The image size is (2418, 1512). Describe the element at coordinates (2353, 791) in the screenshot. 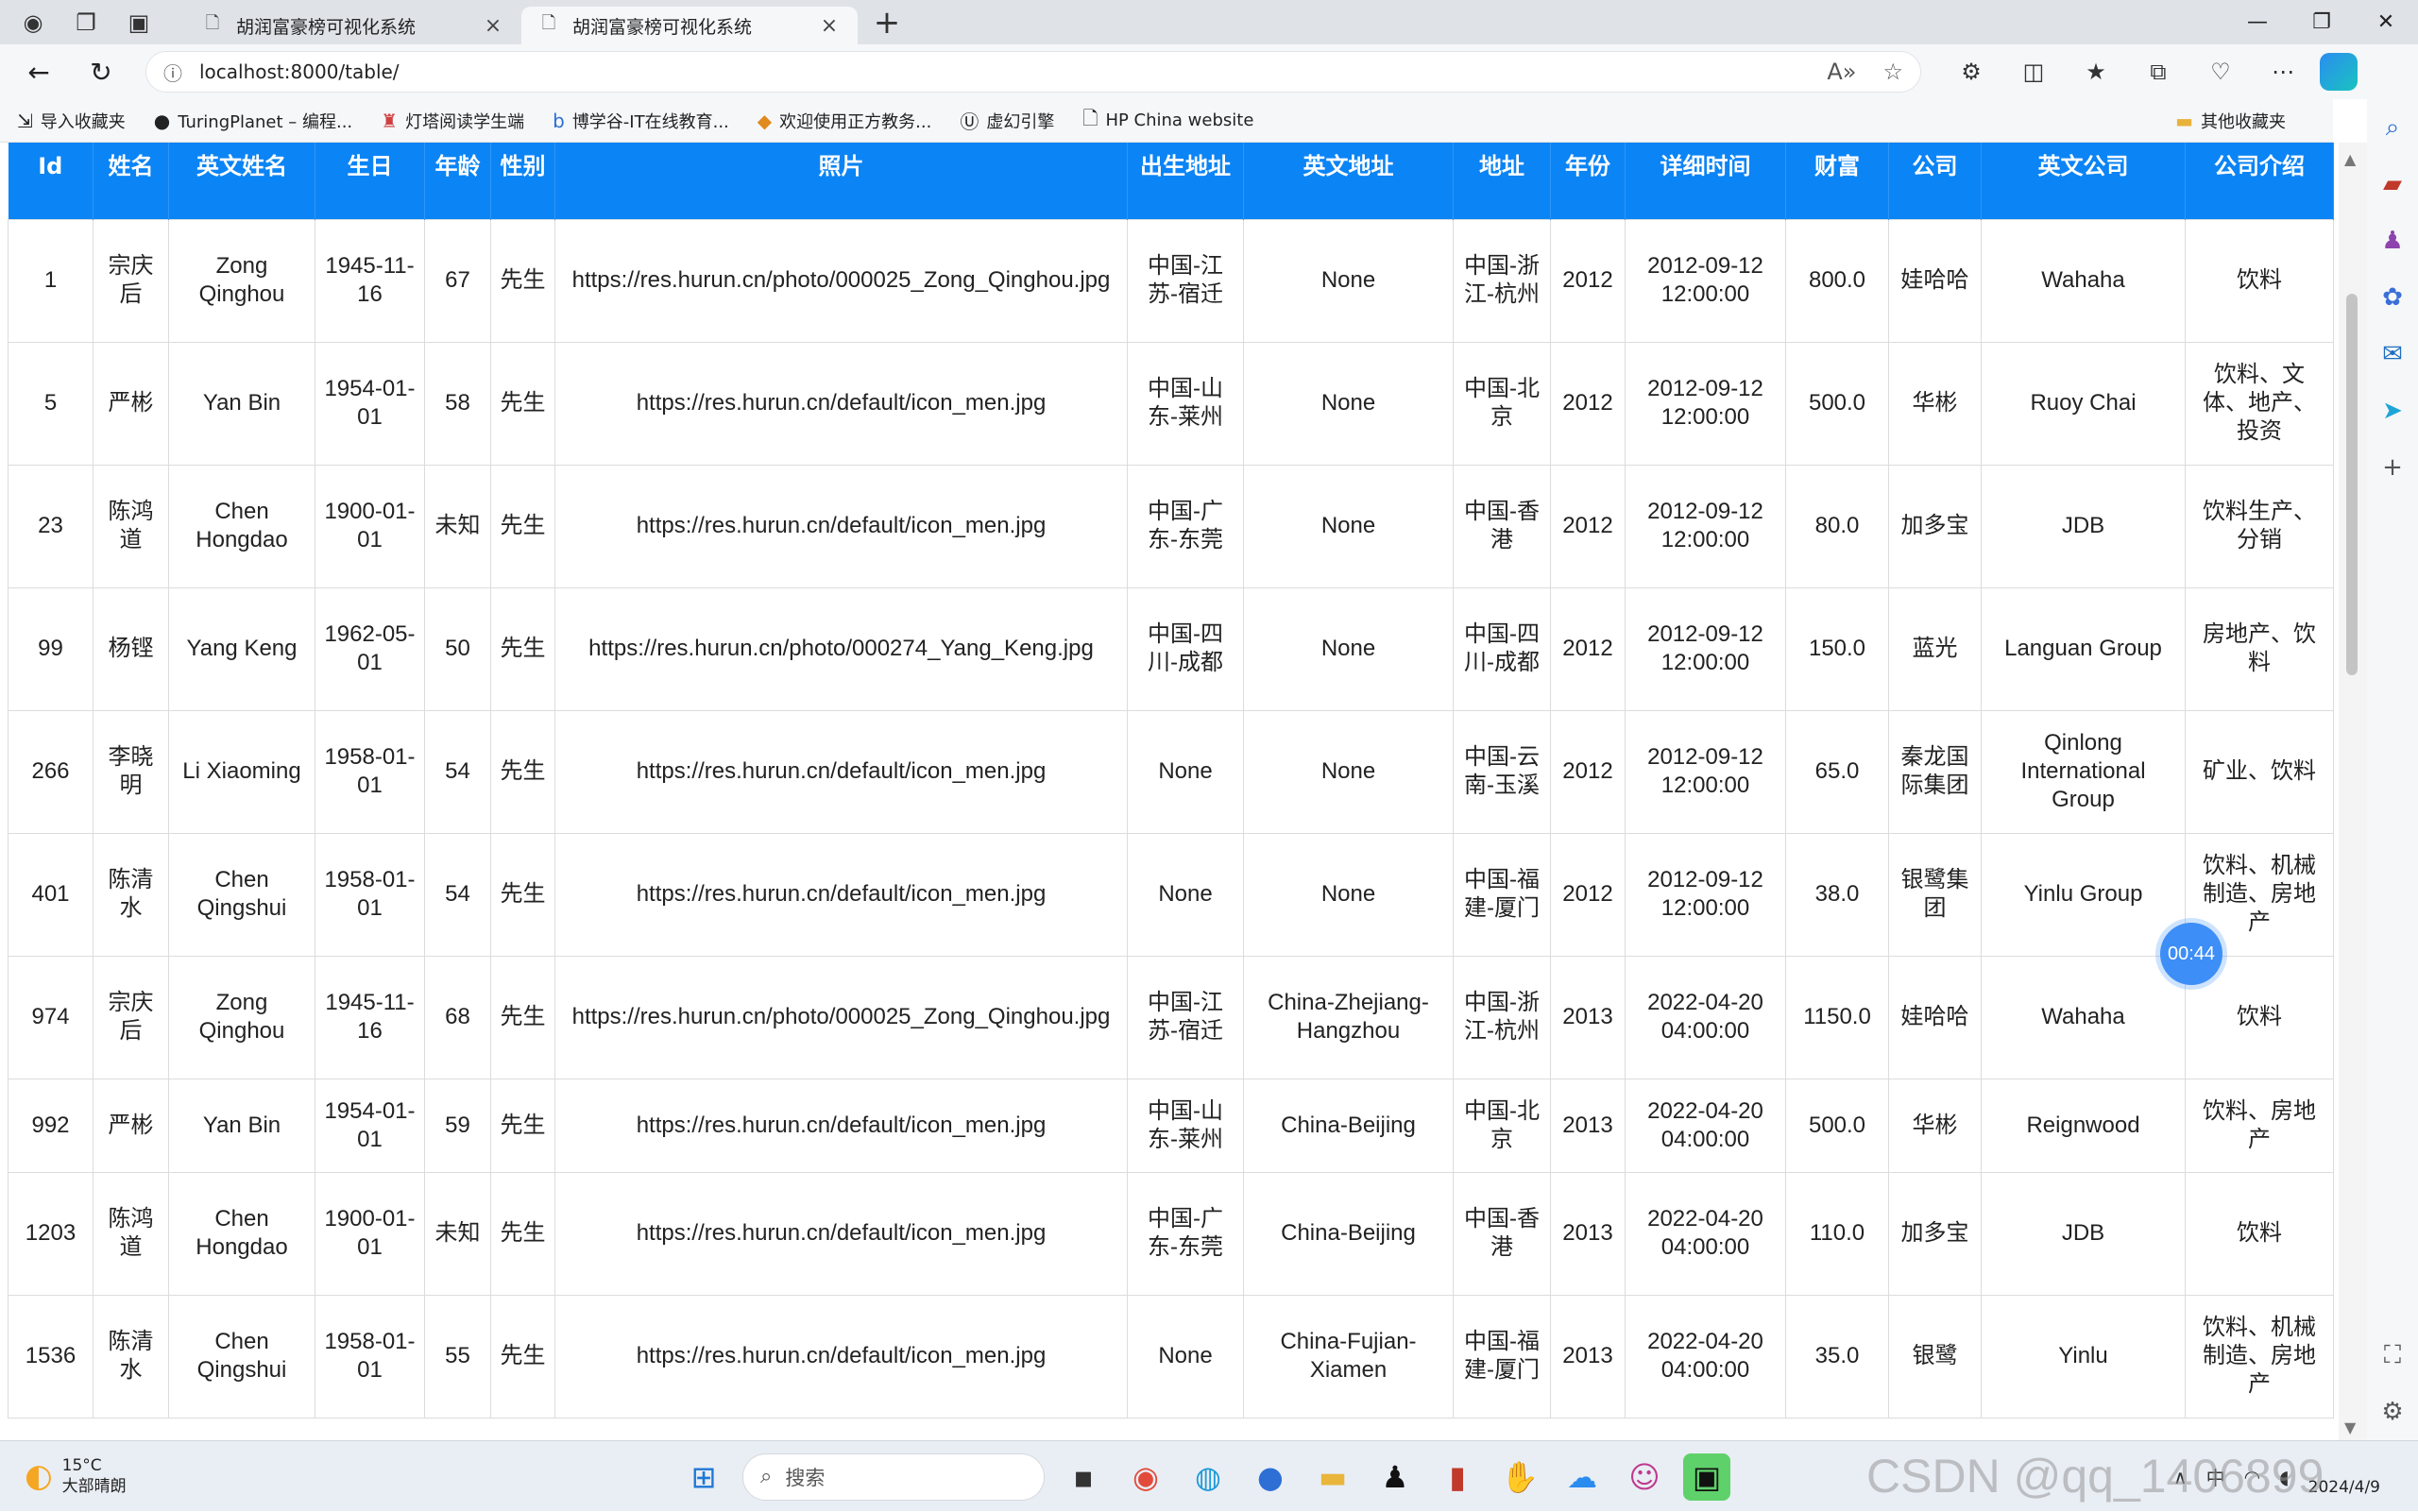

I see `vertical-scrollbar: ▲ ▼` at that location.